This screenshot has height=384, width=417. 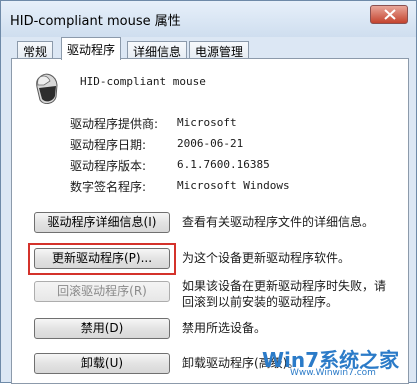 What do you see at coordinates (143, 81) in the screenshot?
I see `device-name: HID-compliant mouse` at bounding box center [143, 81].